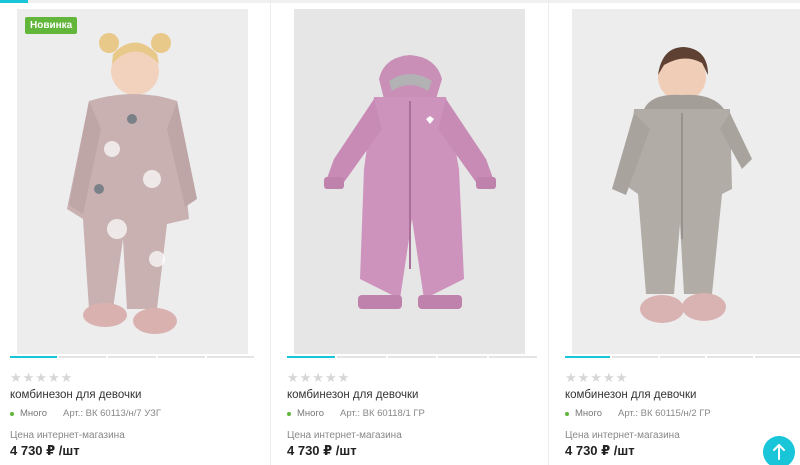 The image size is (800, 465). Describe the element at coordinates (51, 25) in the screenshot. I see `new-badge: Новинка` at that location.